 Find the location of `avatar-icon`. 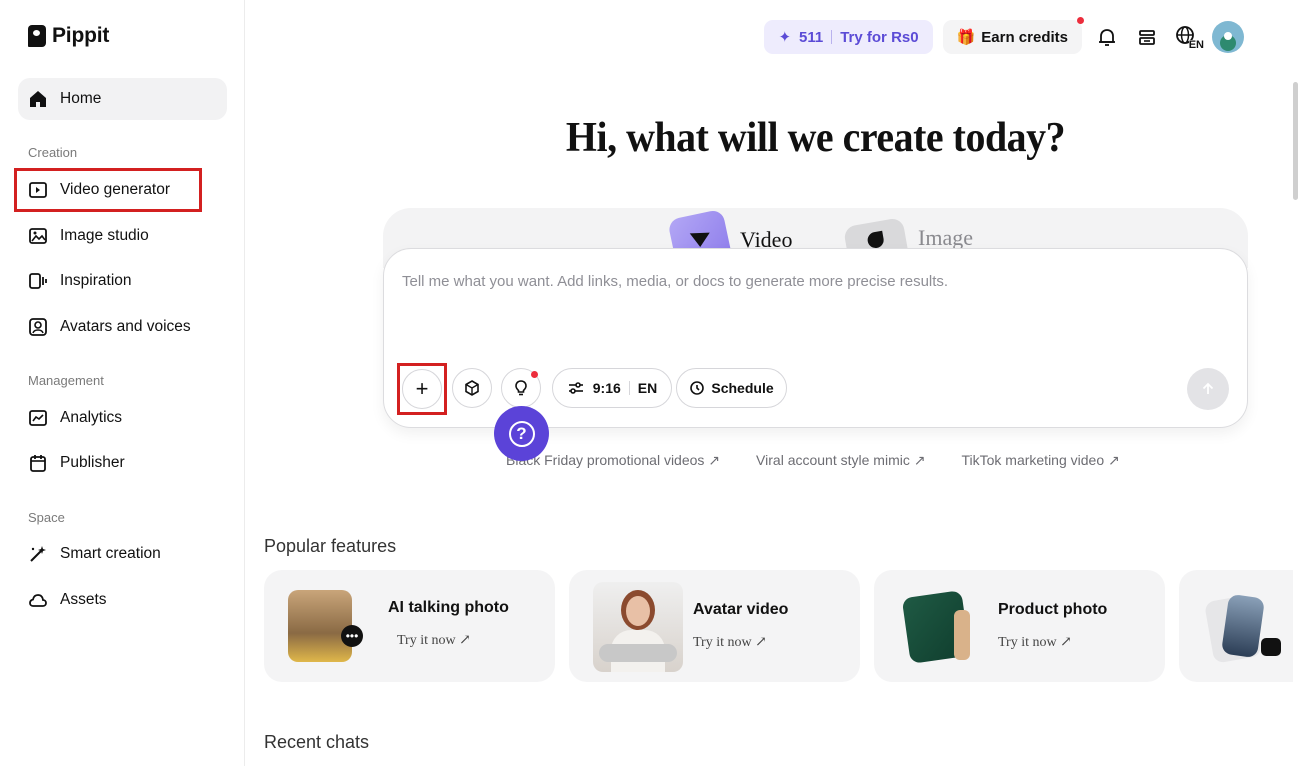

avatar-icon is located at coordinates (38, 327).